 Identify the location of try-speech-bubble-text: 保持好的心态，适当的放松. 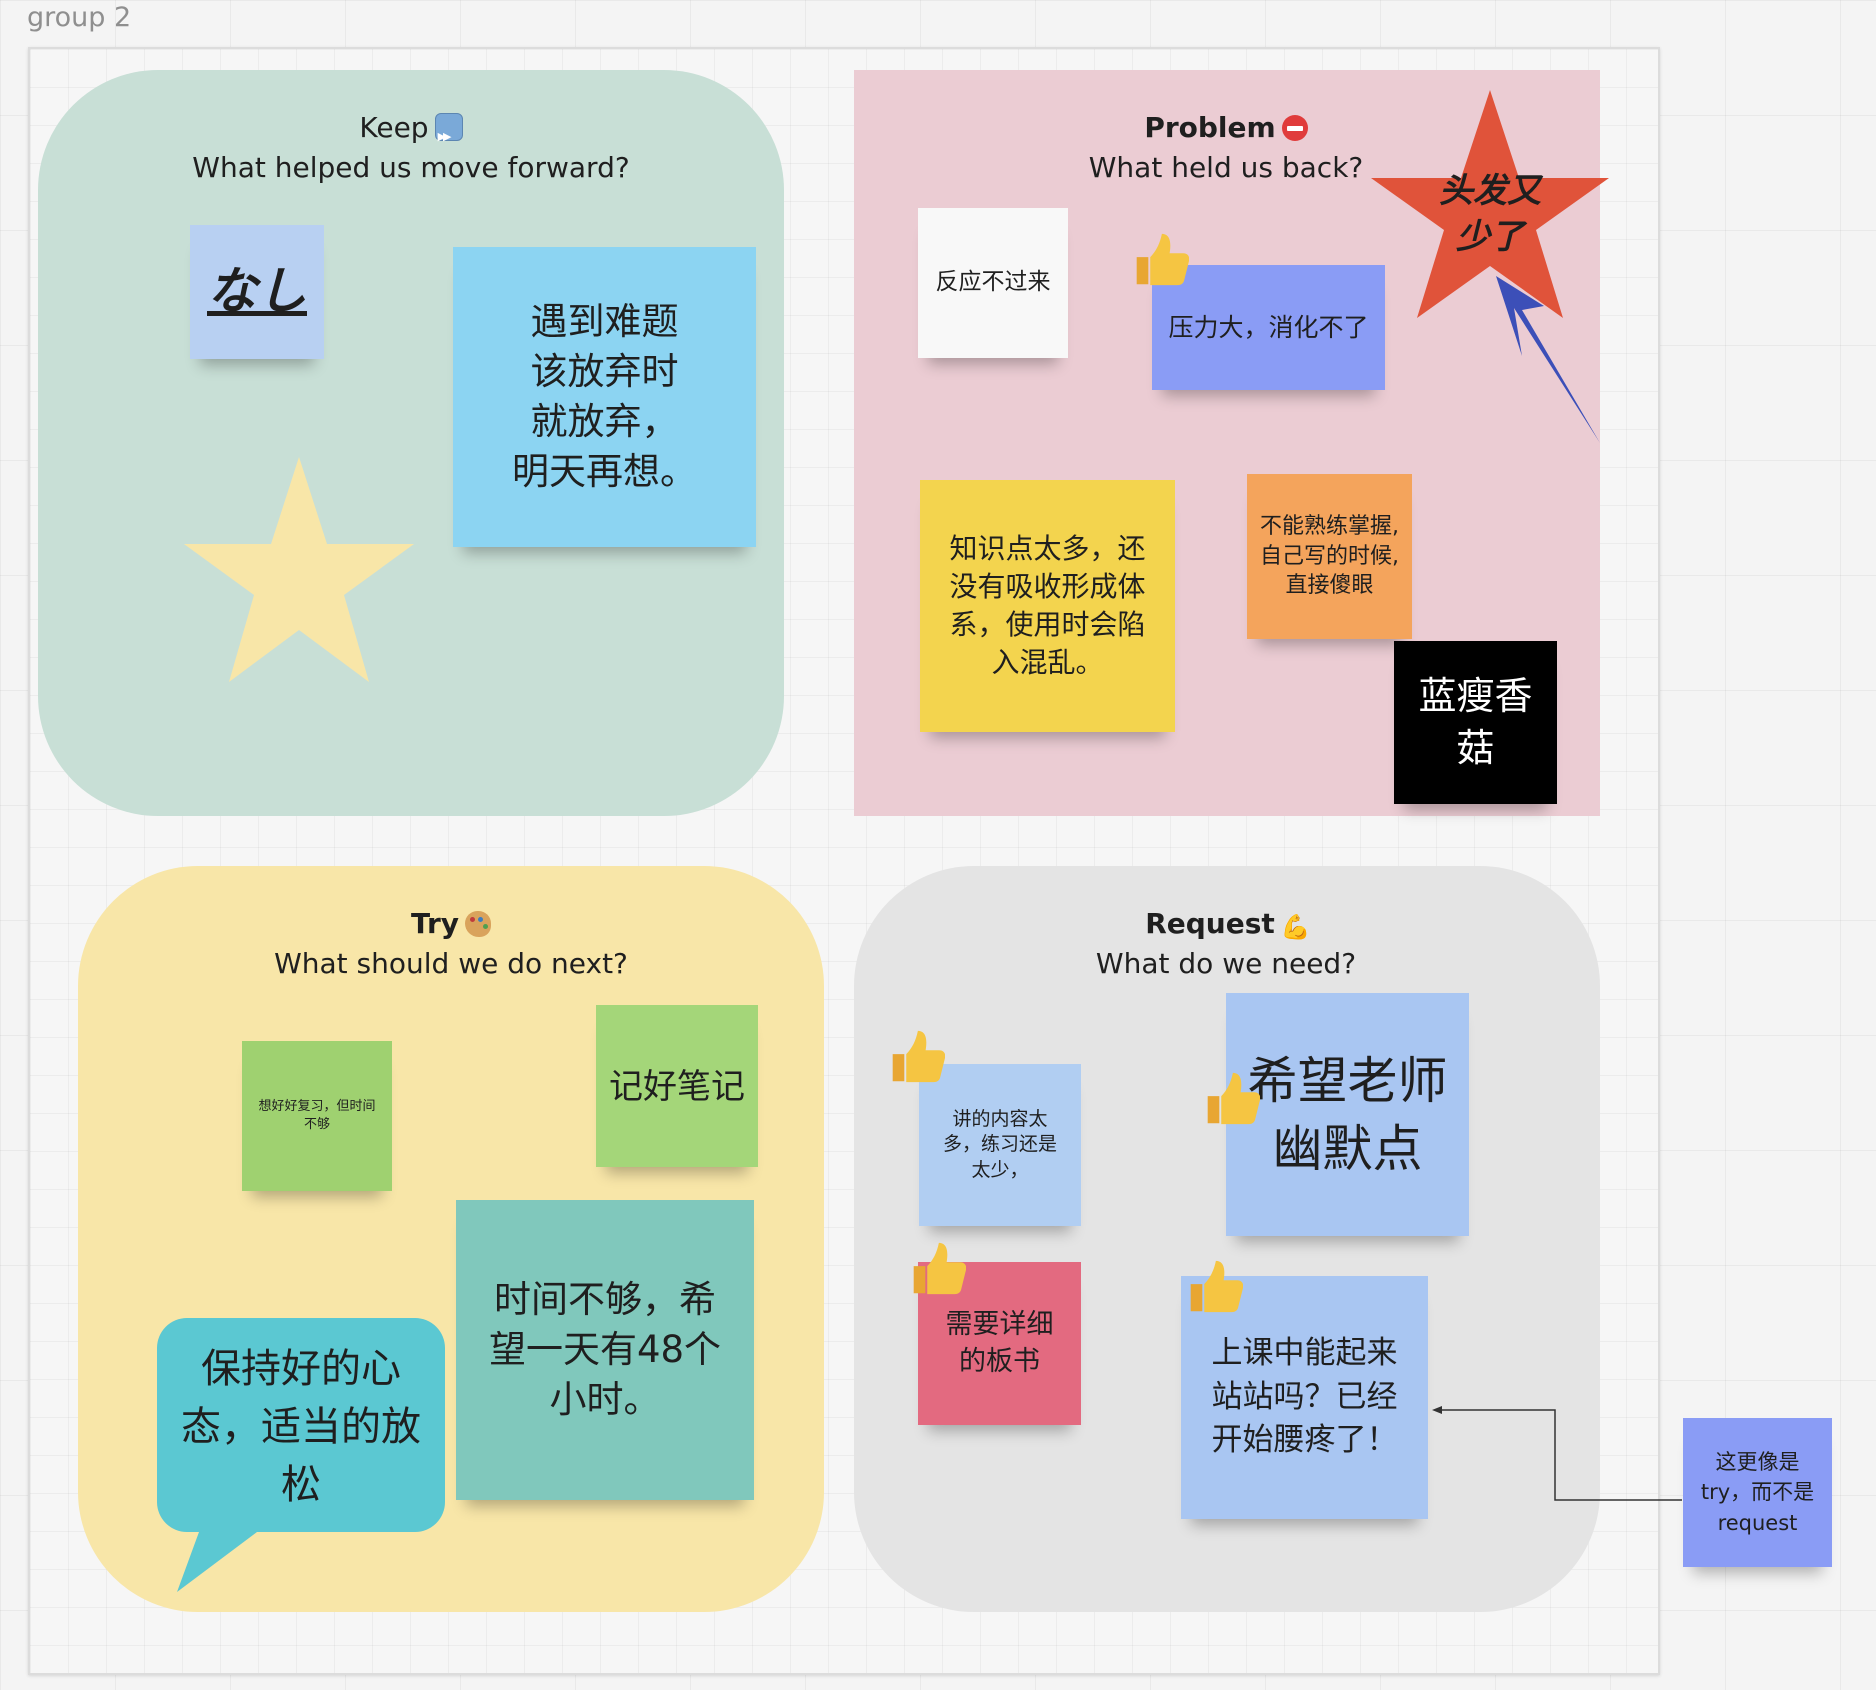
(301, 1427).